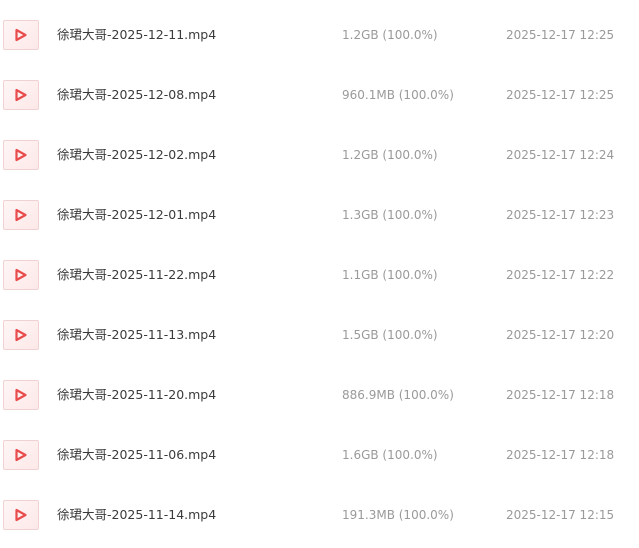 Image resolution: width=639 pixels, height=548 pixels. I want to click on file-time: 2025-12-17 12:22, so click(560, 275).